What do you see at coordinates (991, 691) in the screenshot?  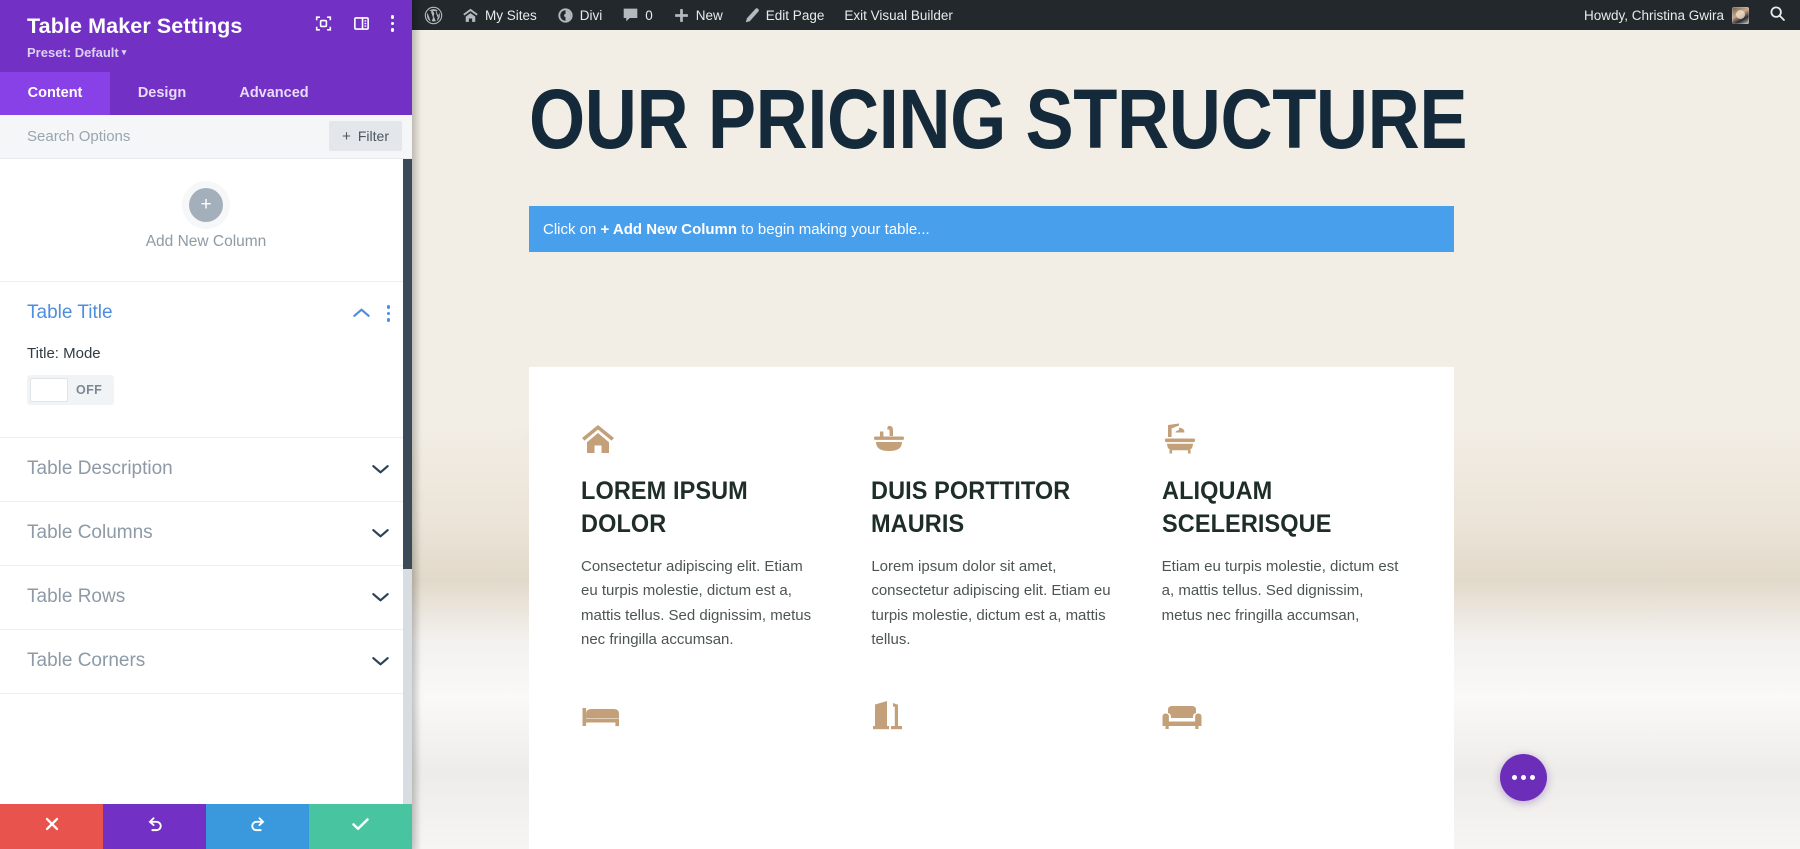 I see `pricing-columns-bottom` at bounding box center [991, 691].